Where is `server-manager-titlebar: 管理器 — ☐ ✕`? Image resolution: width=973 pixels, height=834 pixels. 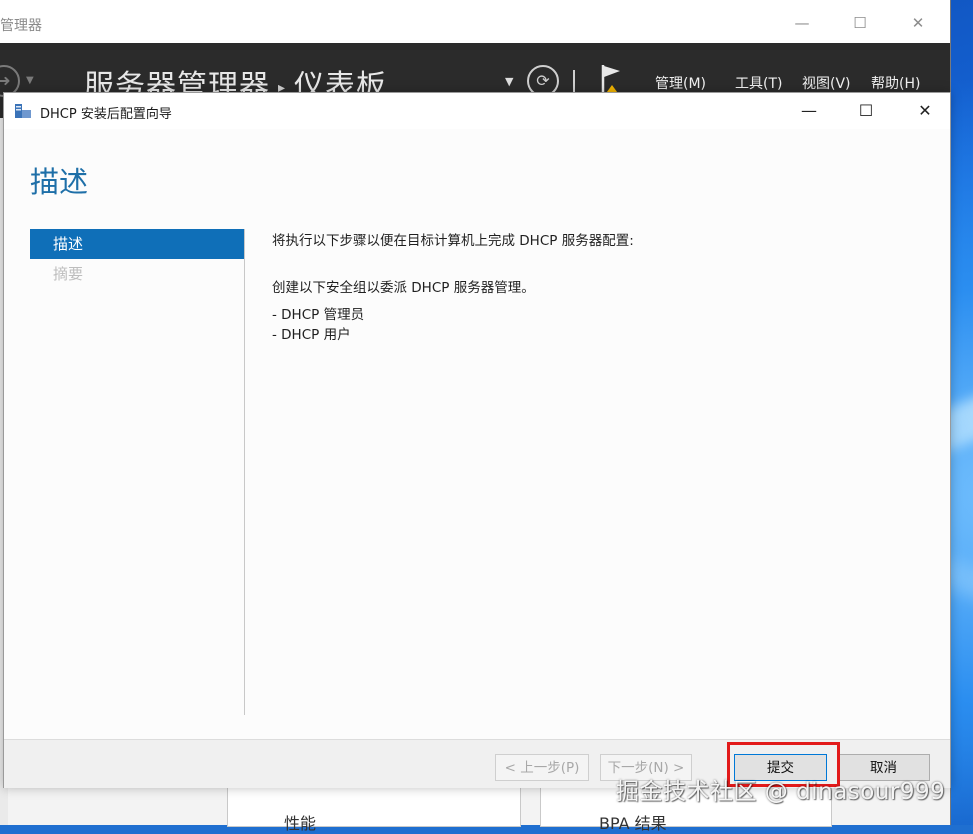 server-manager-titlebar: 管理器 — ☐ ✕ is located at coordinates (475, 23).